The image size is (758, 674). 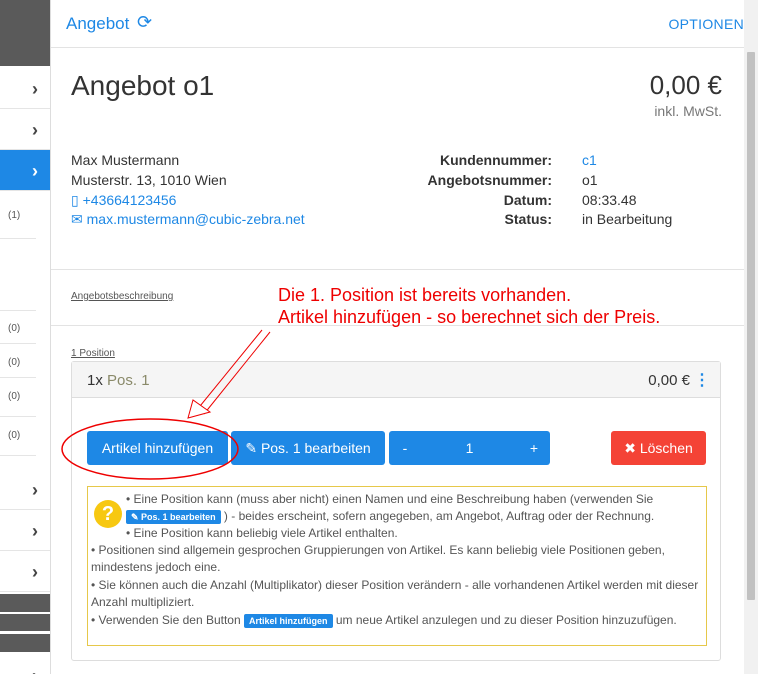 I want to click on annotation-ellipse, so click(x=150, y=449).